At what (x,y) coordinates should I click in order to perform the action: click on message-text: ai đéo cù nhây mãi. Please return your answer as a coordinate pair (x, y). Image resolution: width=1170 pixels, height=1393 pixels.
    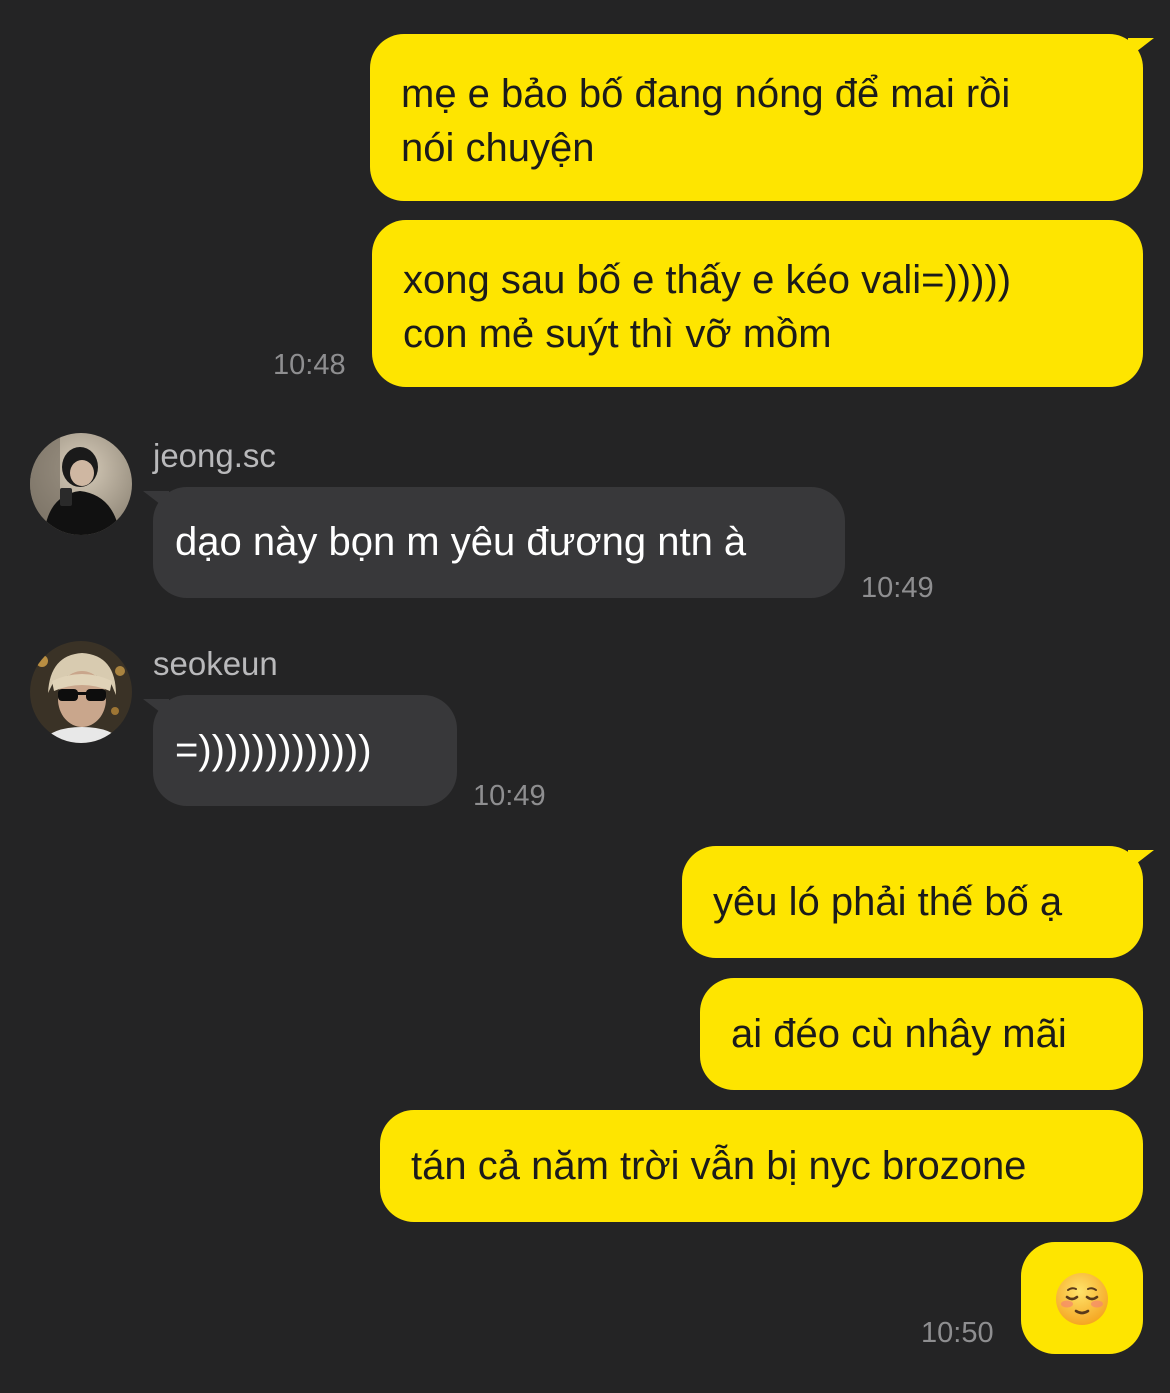
    Looking at the image, I should click on (899, 1034).